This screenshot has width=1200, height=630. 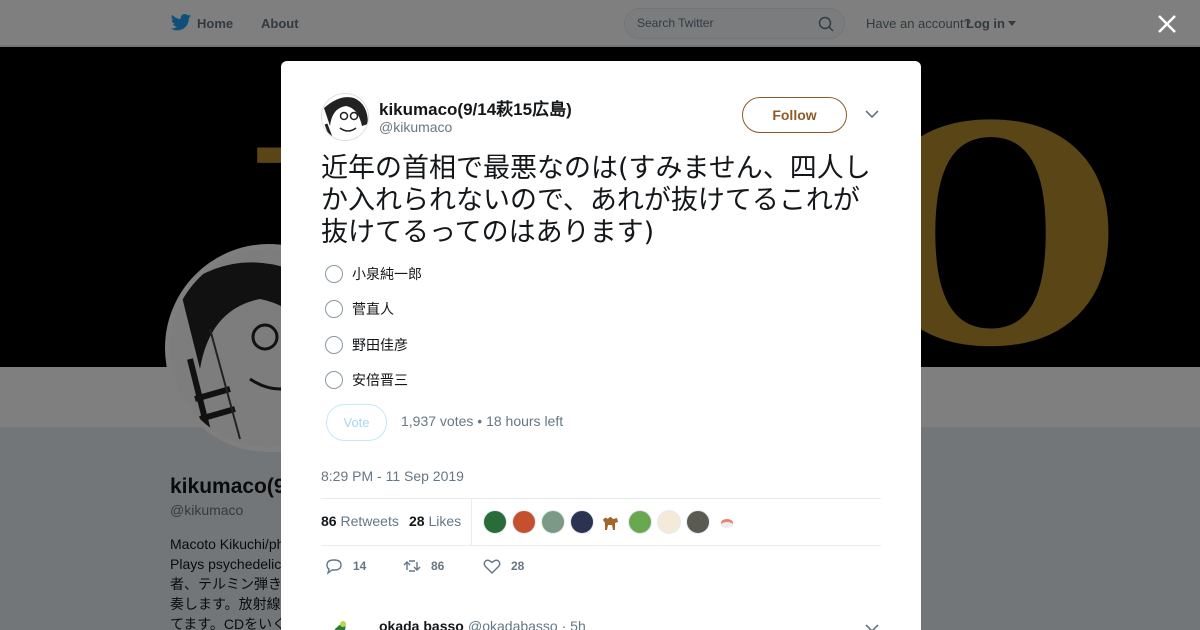 What do you see at coordinates (475, 107) in the screenshot?
I see `author-name: kikumaco(9/14萩15広島)` at bounding box center [475, 107].